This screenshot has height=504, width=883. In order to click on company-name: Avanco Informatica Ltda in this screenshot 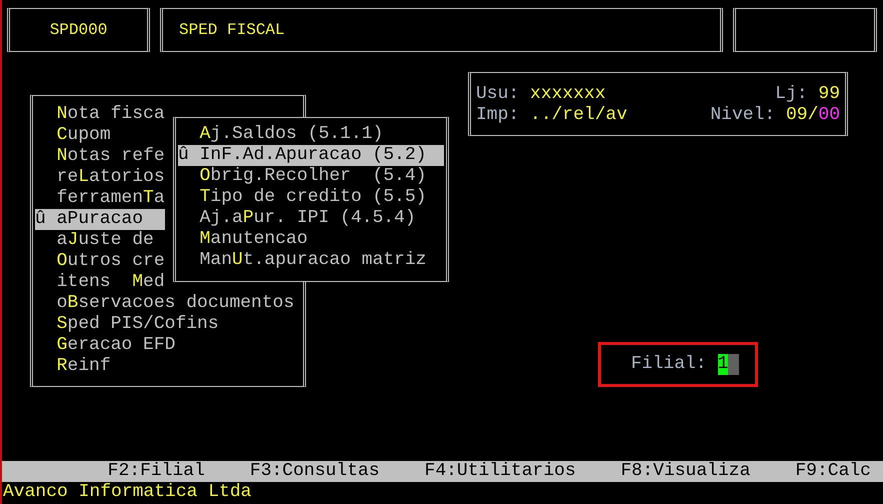, I will do `click(127, 493)`.